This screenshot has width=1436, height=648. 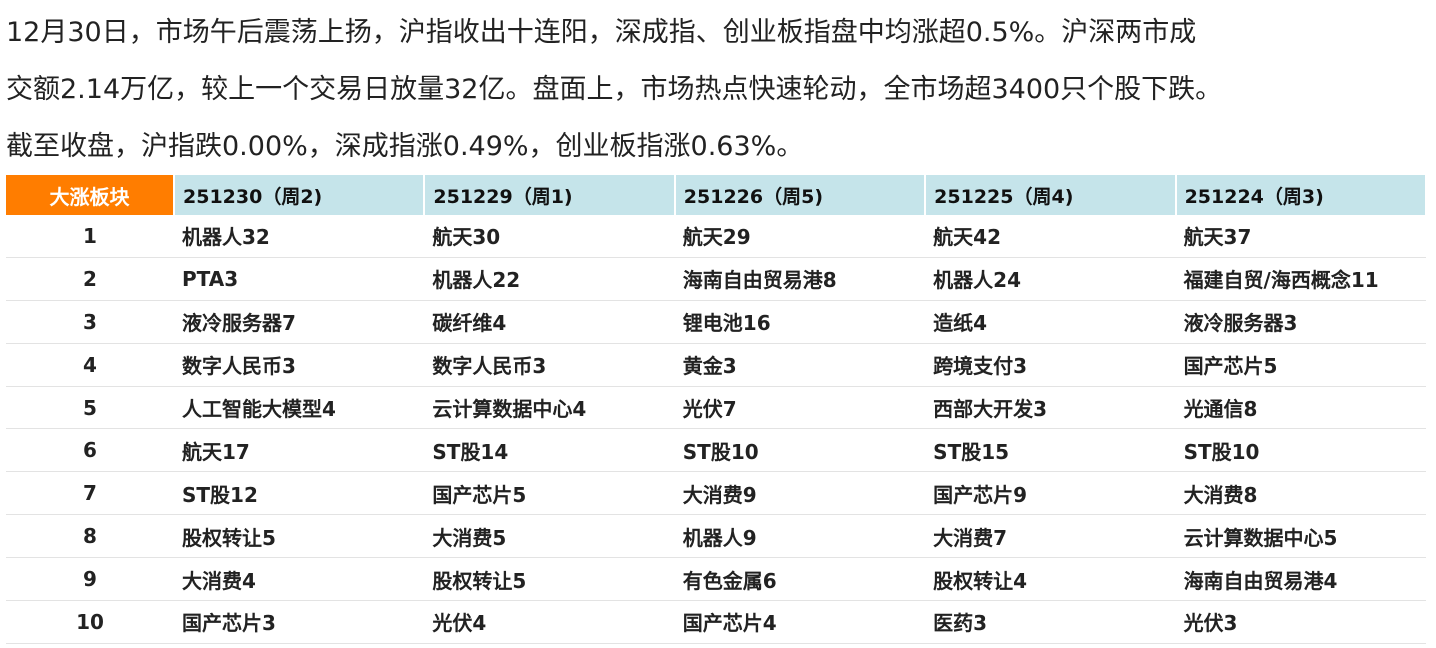 What do you see at coordinates (1300, 536) in the screenshot?
I see `sector-cell: 云计算数据中心5` at bounding box center [1300, 536].